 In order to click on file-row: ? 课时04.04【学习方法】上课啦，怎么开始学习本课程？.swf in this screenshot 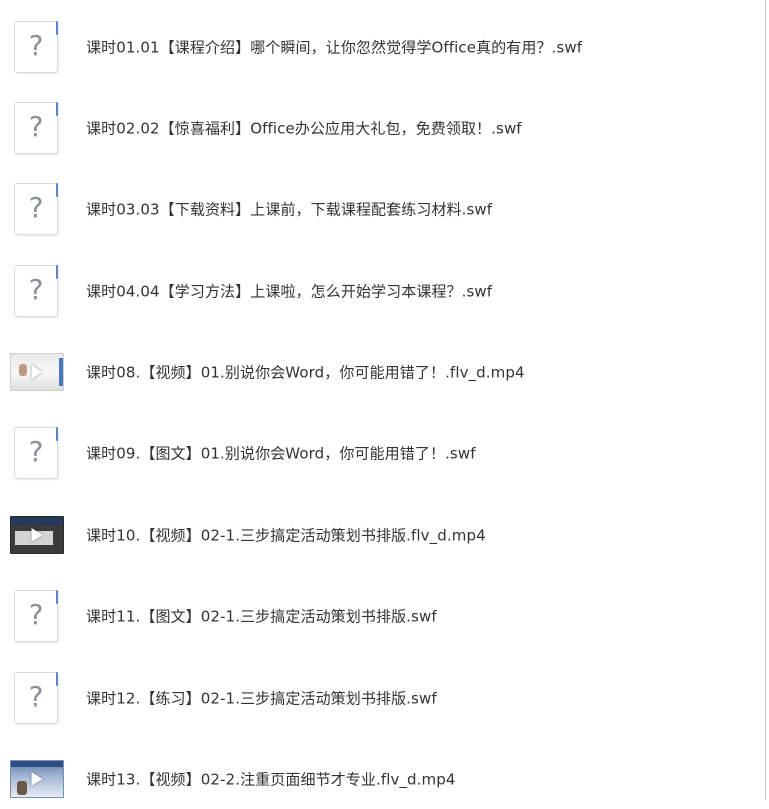, I will do `click(380, 291)`.